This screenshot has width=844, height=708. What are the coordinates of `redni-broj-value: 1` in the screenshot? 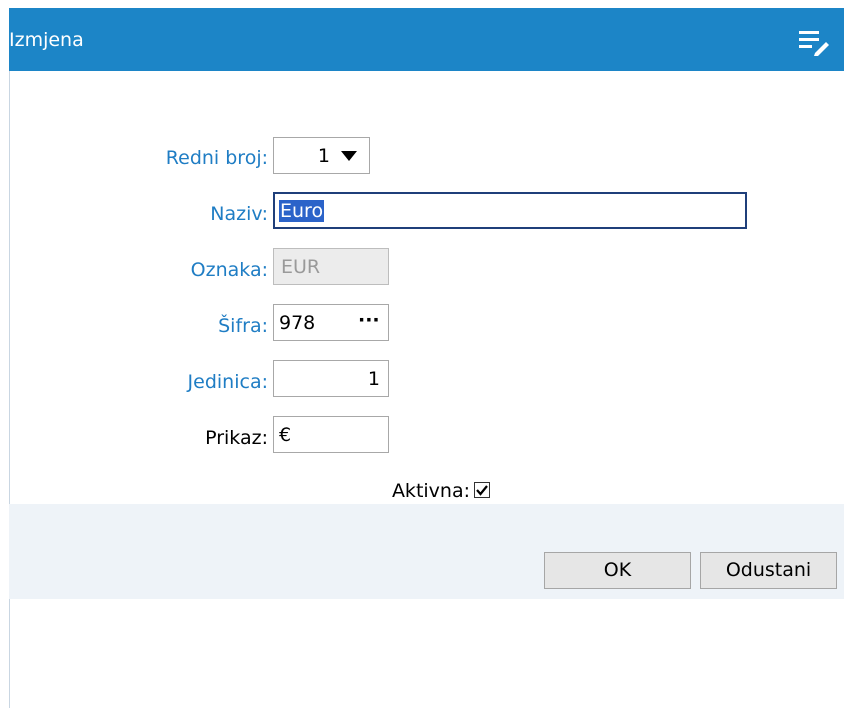 It's located at (323, 156).